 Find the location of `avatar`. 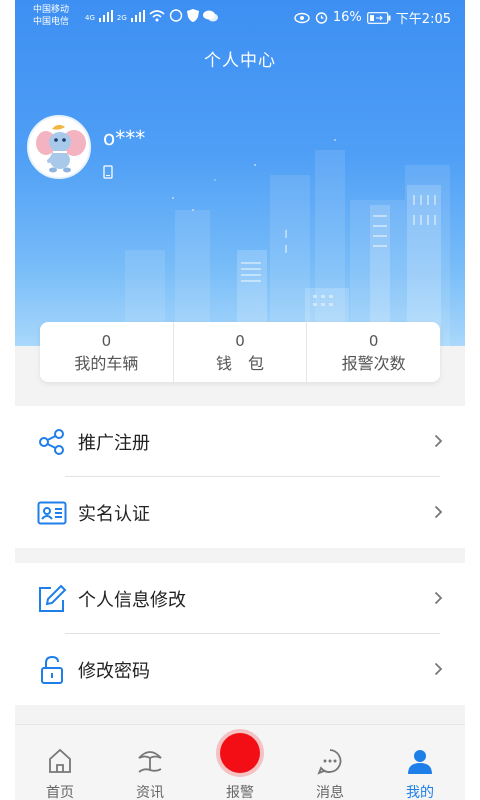

avatar is located at coordinates (59, 147).